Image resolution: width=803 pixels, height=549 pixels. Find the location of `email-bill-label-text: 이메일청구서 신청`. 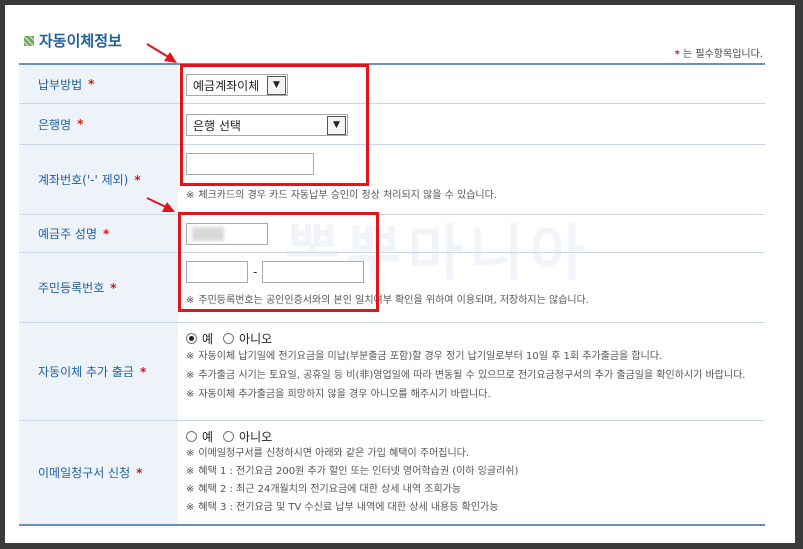

email-bill-label-text: 이메일청구서 신청 is located at coordinates (84, 473).